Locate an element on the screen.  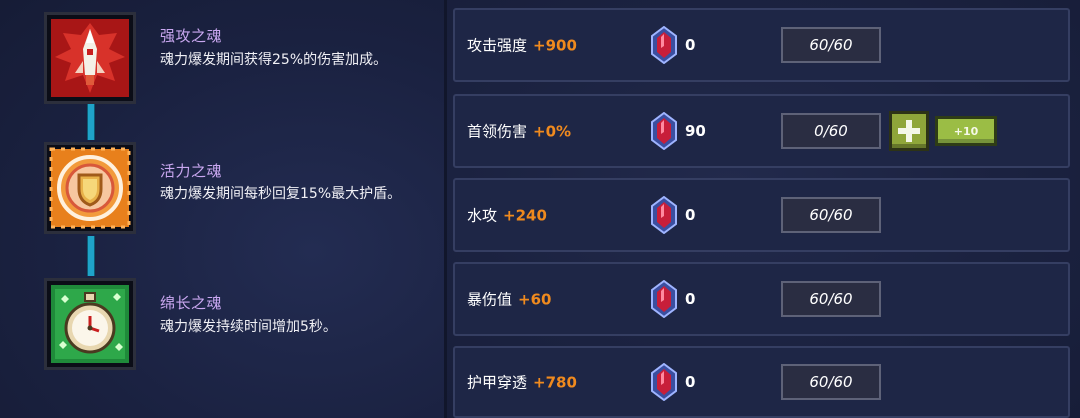
soul-description: 魂力爆发期间每秒回复15%最大护盾。 is located at coordinates (281, 194).